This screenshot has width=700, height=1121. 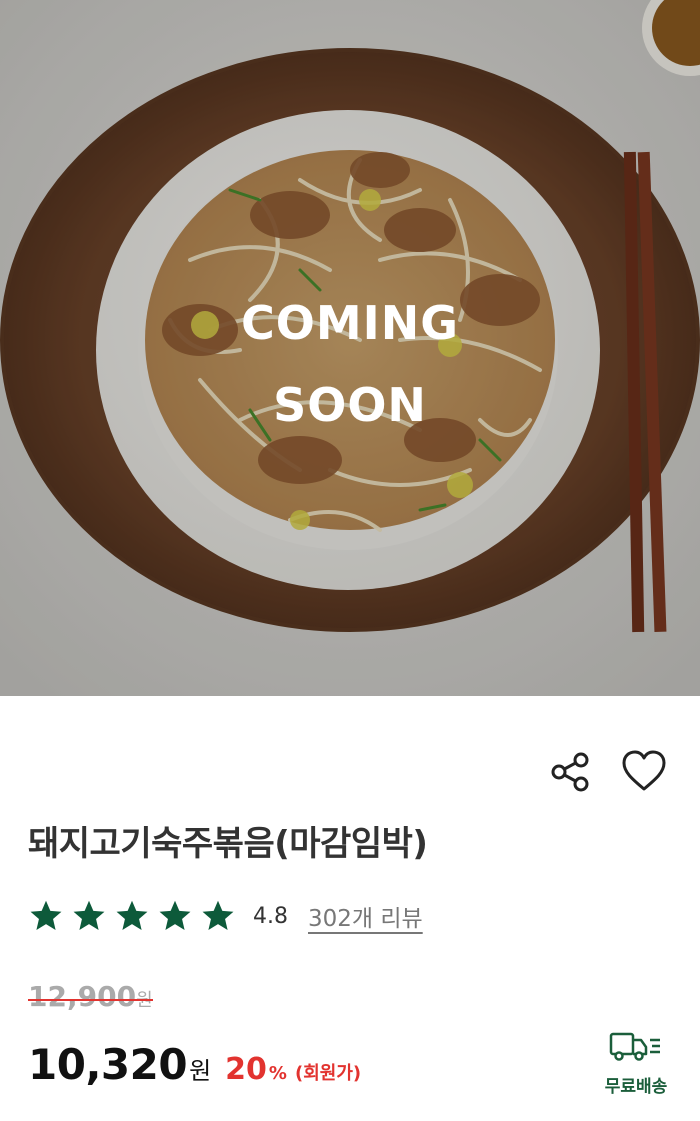 I want to click on member-price-note: (회원가), so click(x=328, y=1073).